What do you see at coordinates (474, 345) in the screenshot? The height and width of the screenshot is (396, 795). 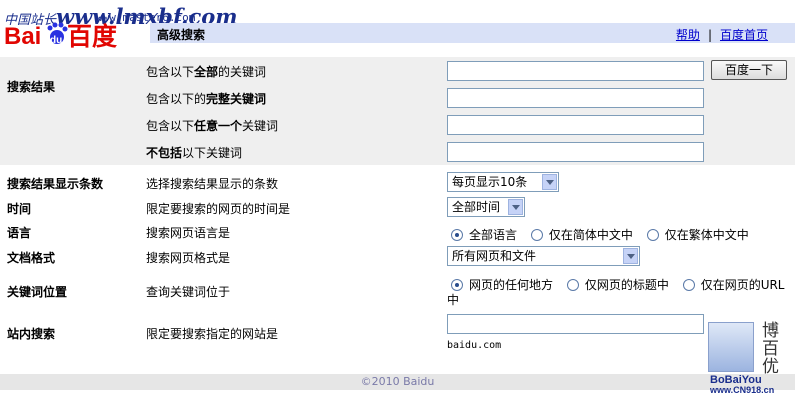 I see `site-hint: baidu.com` at bounding box center [474, 345].